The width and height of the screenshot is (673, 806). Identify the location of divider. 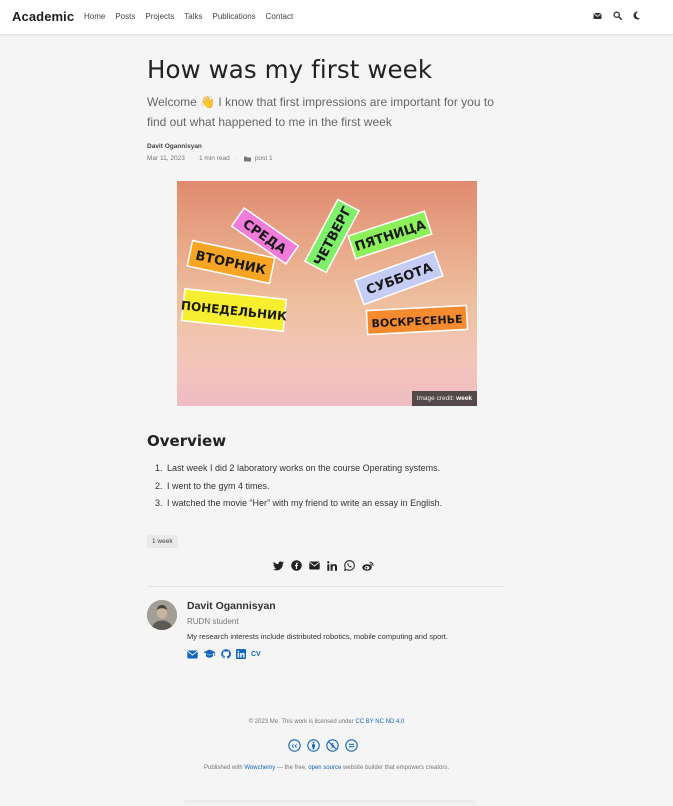
(326, 586).